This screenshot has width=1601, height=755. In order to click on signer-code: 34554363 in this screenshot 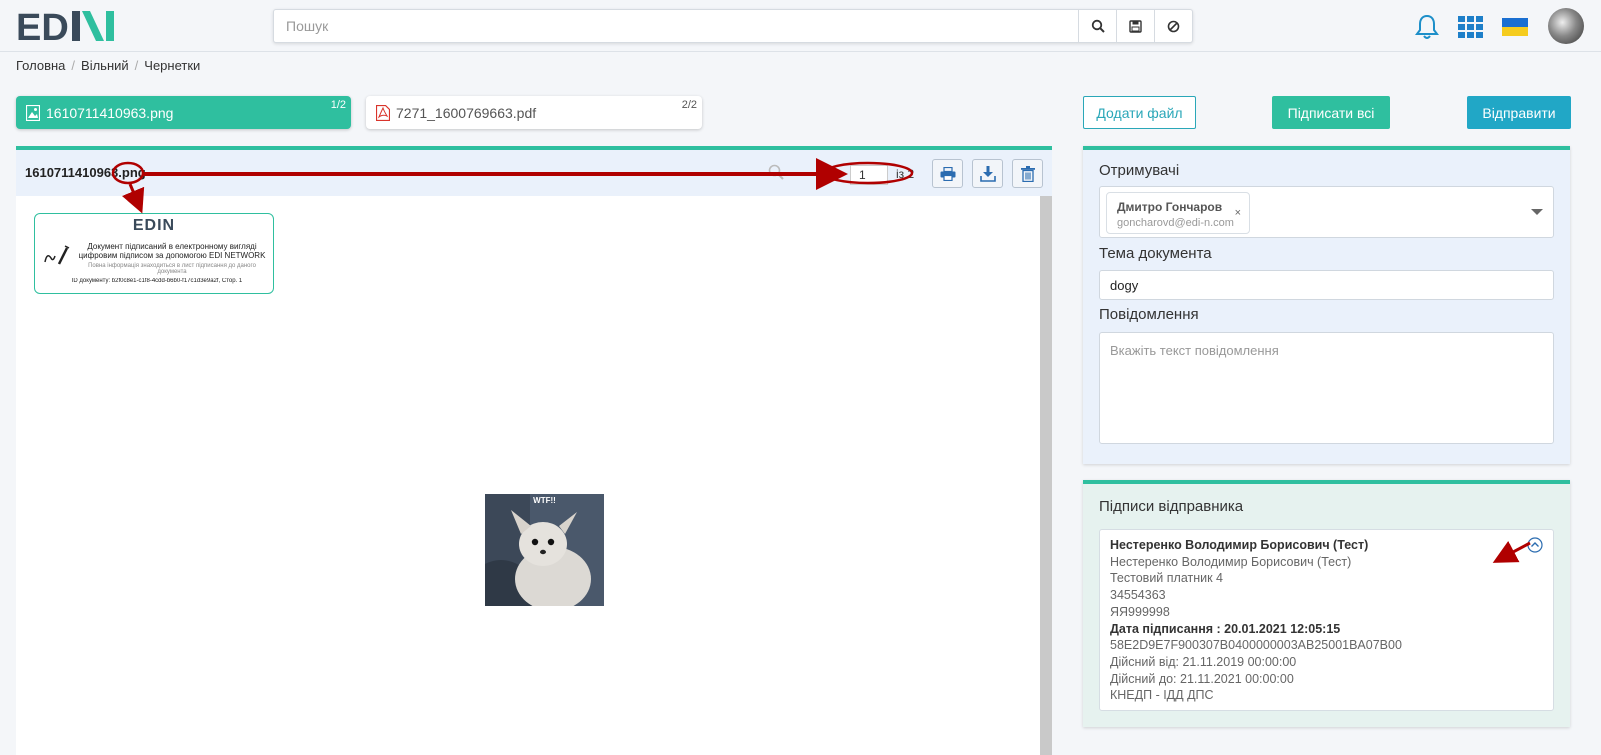, I will do `click(1138, 595)`.